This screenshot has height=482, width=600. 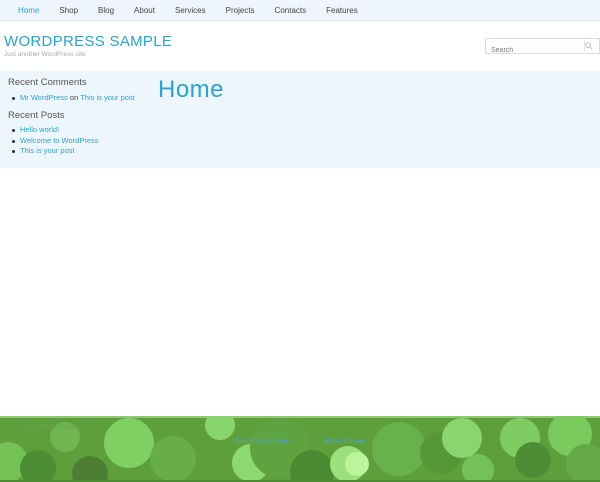 What do you see at coordinates (262, 441) in the screenshot?
I see `footer-theme-link: WordPress Theme` at bounding box center [262, 441].